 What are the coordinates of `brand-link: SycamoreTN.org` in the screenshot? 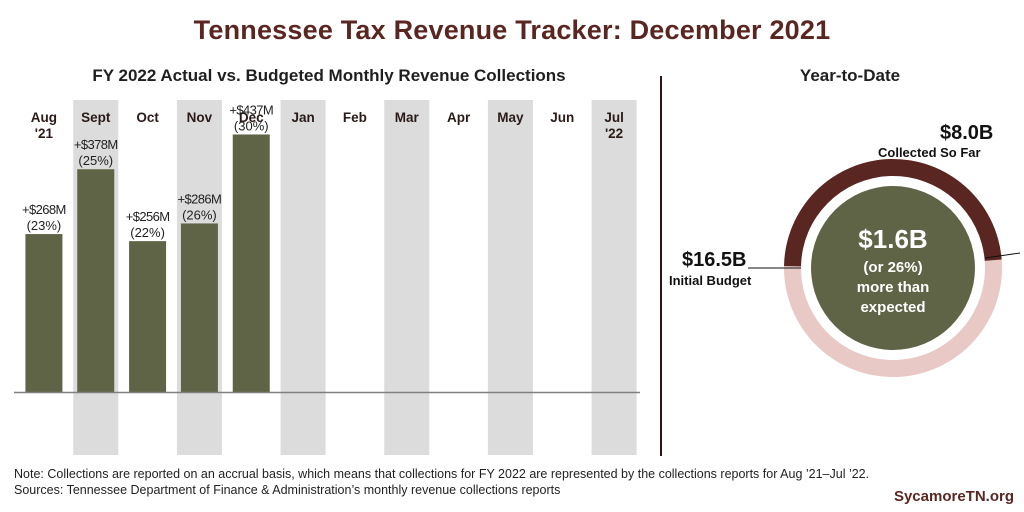 It's located at (954, 496).